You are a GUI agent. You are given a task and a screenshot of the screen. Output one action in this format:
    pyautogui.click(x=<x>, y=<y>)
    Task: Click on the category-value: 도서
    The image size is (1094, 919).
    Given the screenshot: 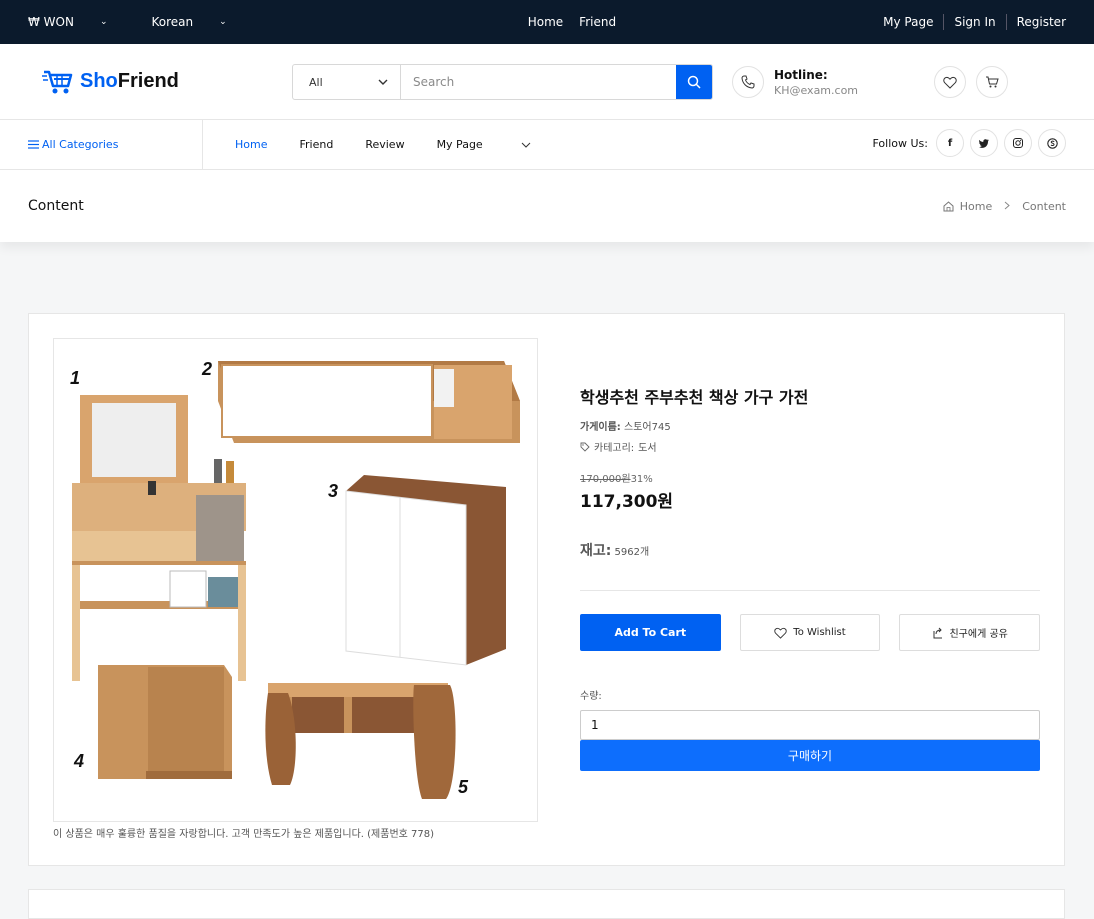 What is the action you would take?
    pyautogui.click(x=647, y=446)
    